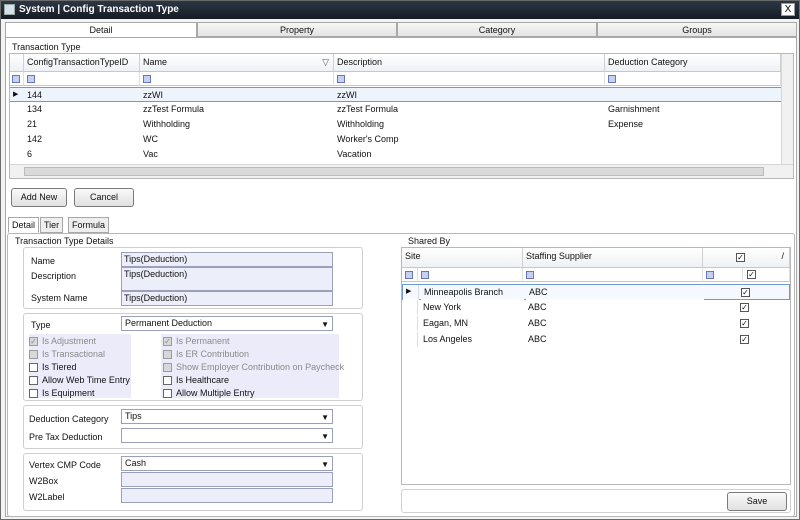 The image size is (800, 520). I want to click on show-employer-checkbox: Show Employer Contribution on Paycheck, so click(253, 368).